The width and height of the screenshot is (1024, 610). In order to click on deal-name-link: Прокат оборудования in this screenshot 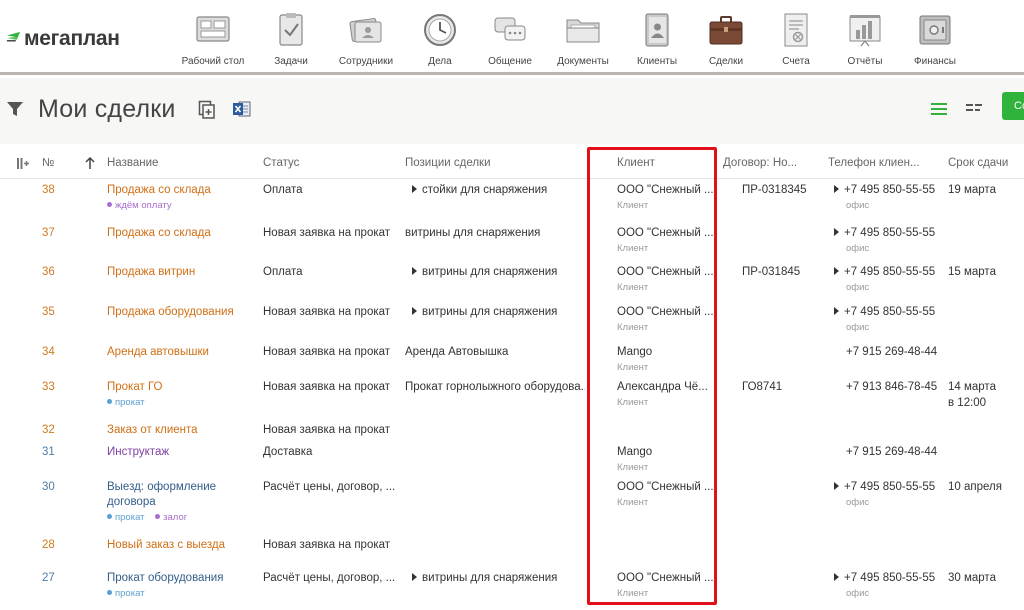, I will do `click(165, 578)`.